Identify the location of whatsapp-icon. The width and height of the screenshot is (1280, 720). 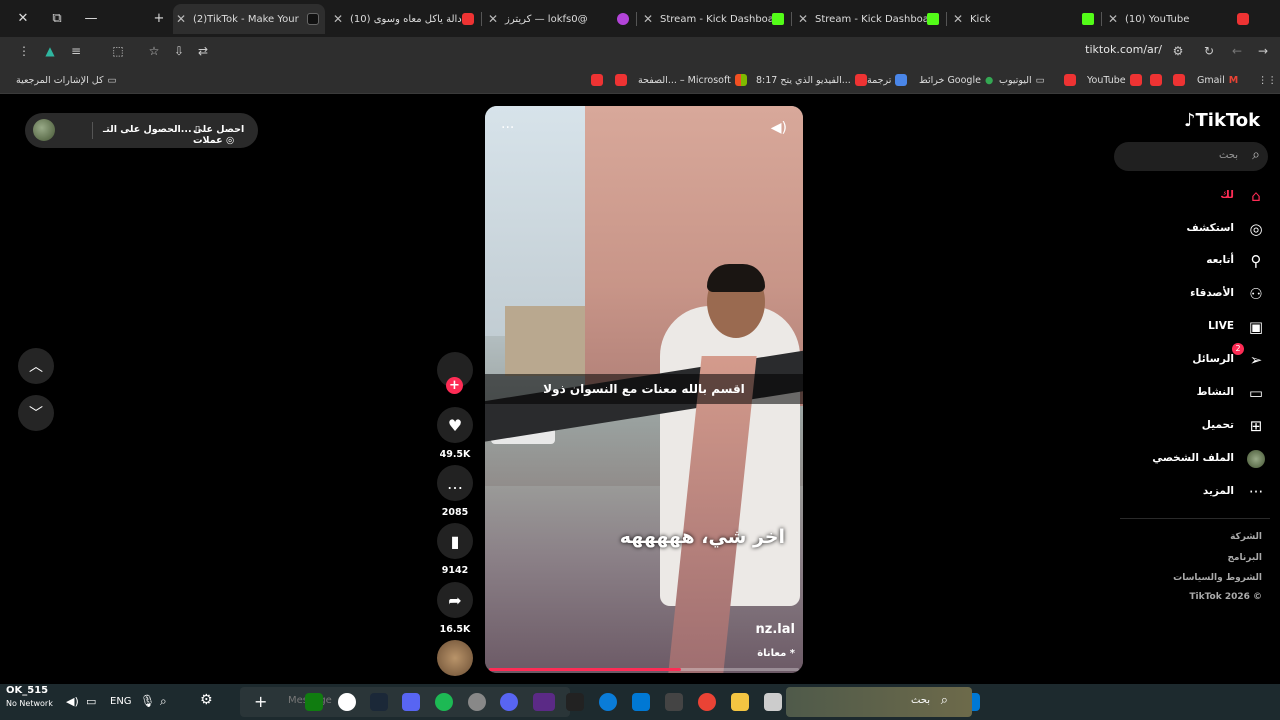
(477, 702).